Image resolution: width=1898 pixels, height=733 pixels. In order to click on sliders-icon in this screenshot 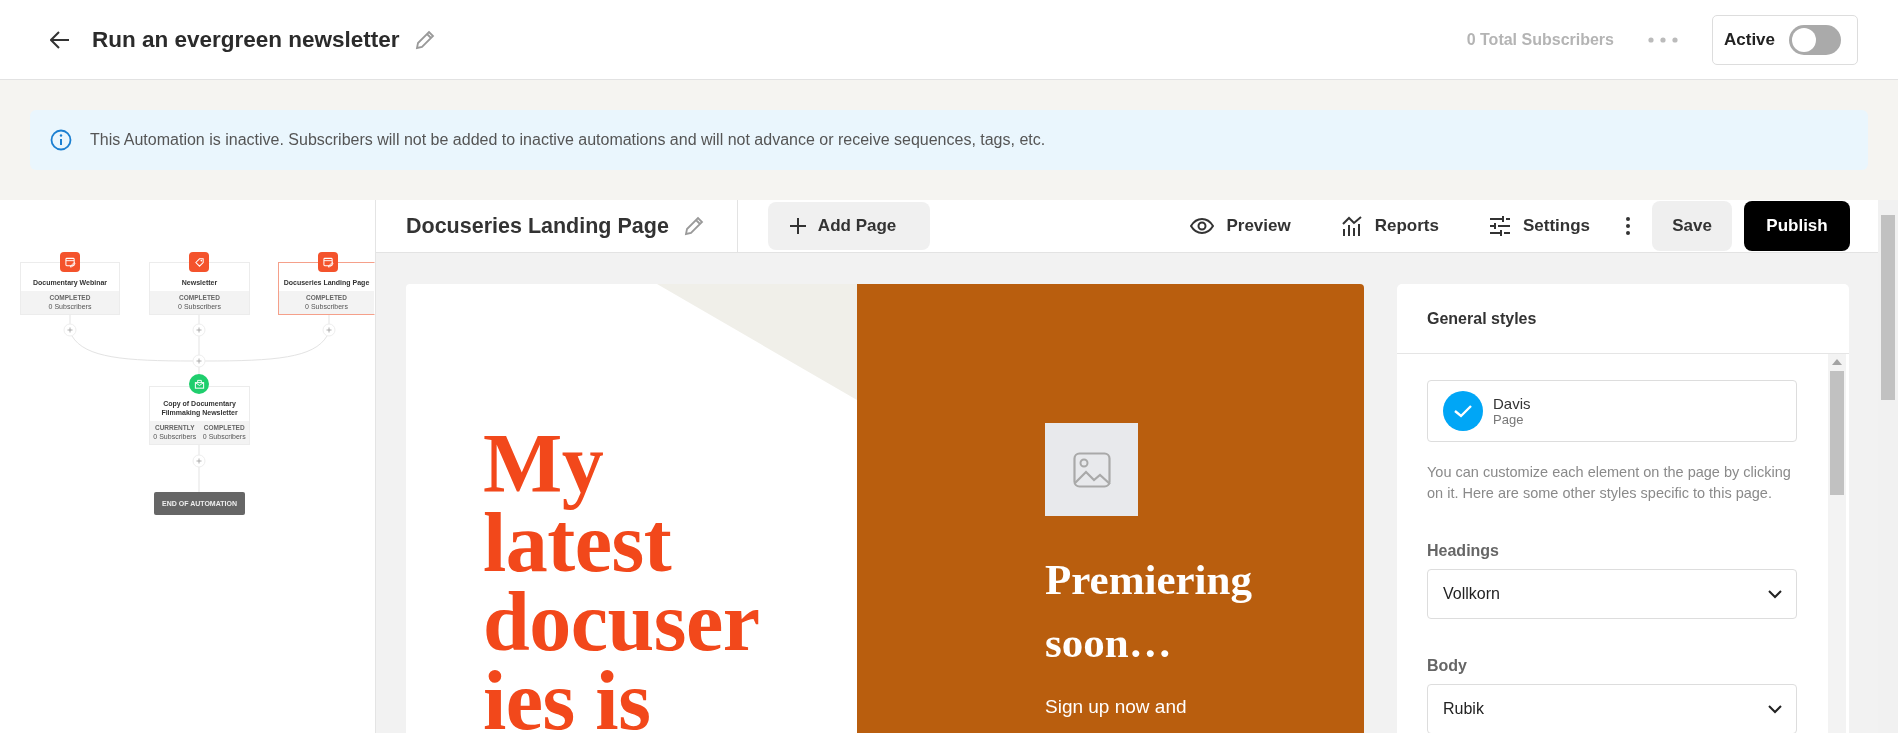, I will do `click(1499, 226)`.